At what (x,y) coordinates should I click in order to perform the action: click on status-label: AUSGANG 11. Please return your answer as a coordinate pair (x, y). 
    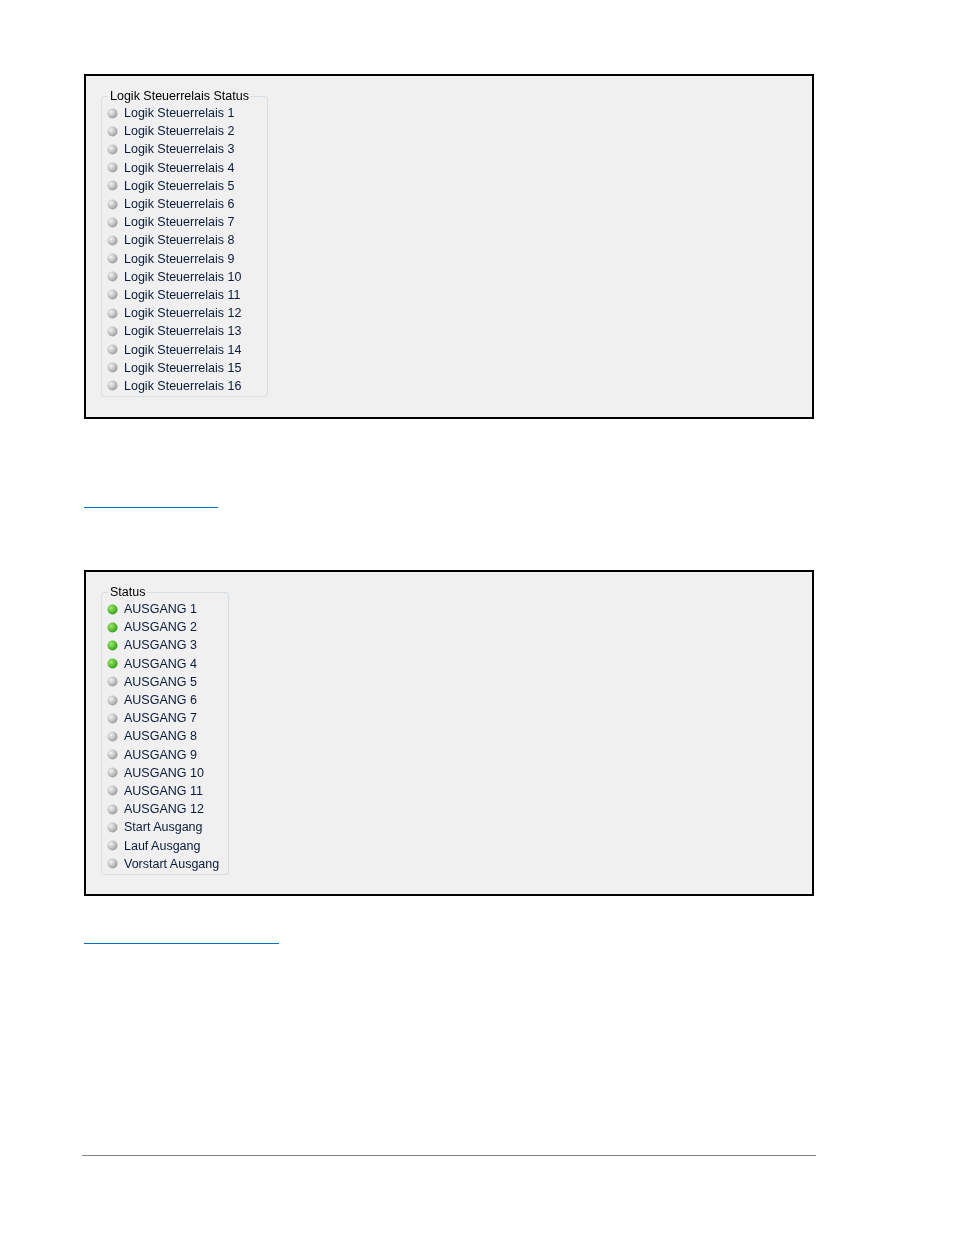
    Looking at the image, I should click on (163, 790).